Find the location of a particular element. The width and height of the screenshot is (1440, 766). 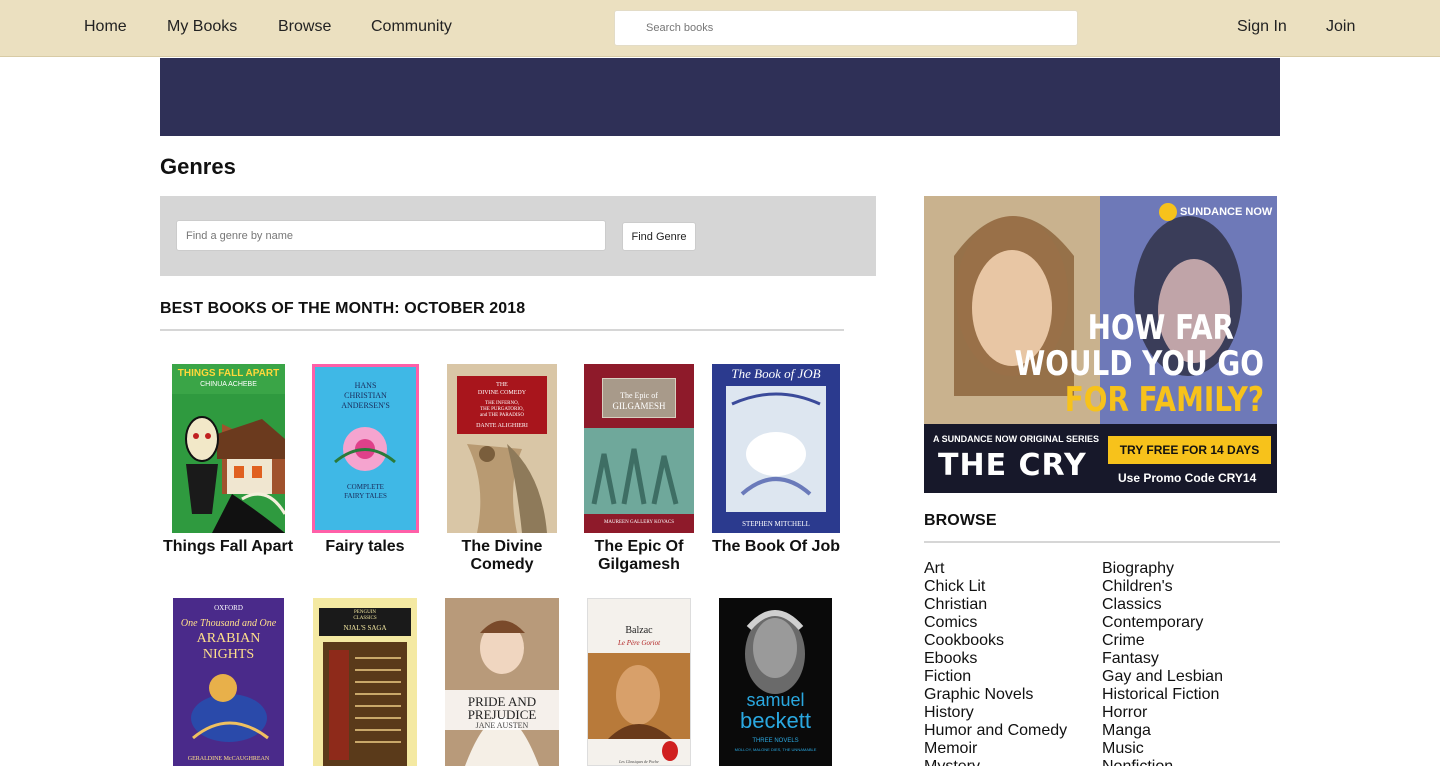

browse-genre-link: Fantasy is located at coordinates (1130, 659).